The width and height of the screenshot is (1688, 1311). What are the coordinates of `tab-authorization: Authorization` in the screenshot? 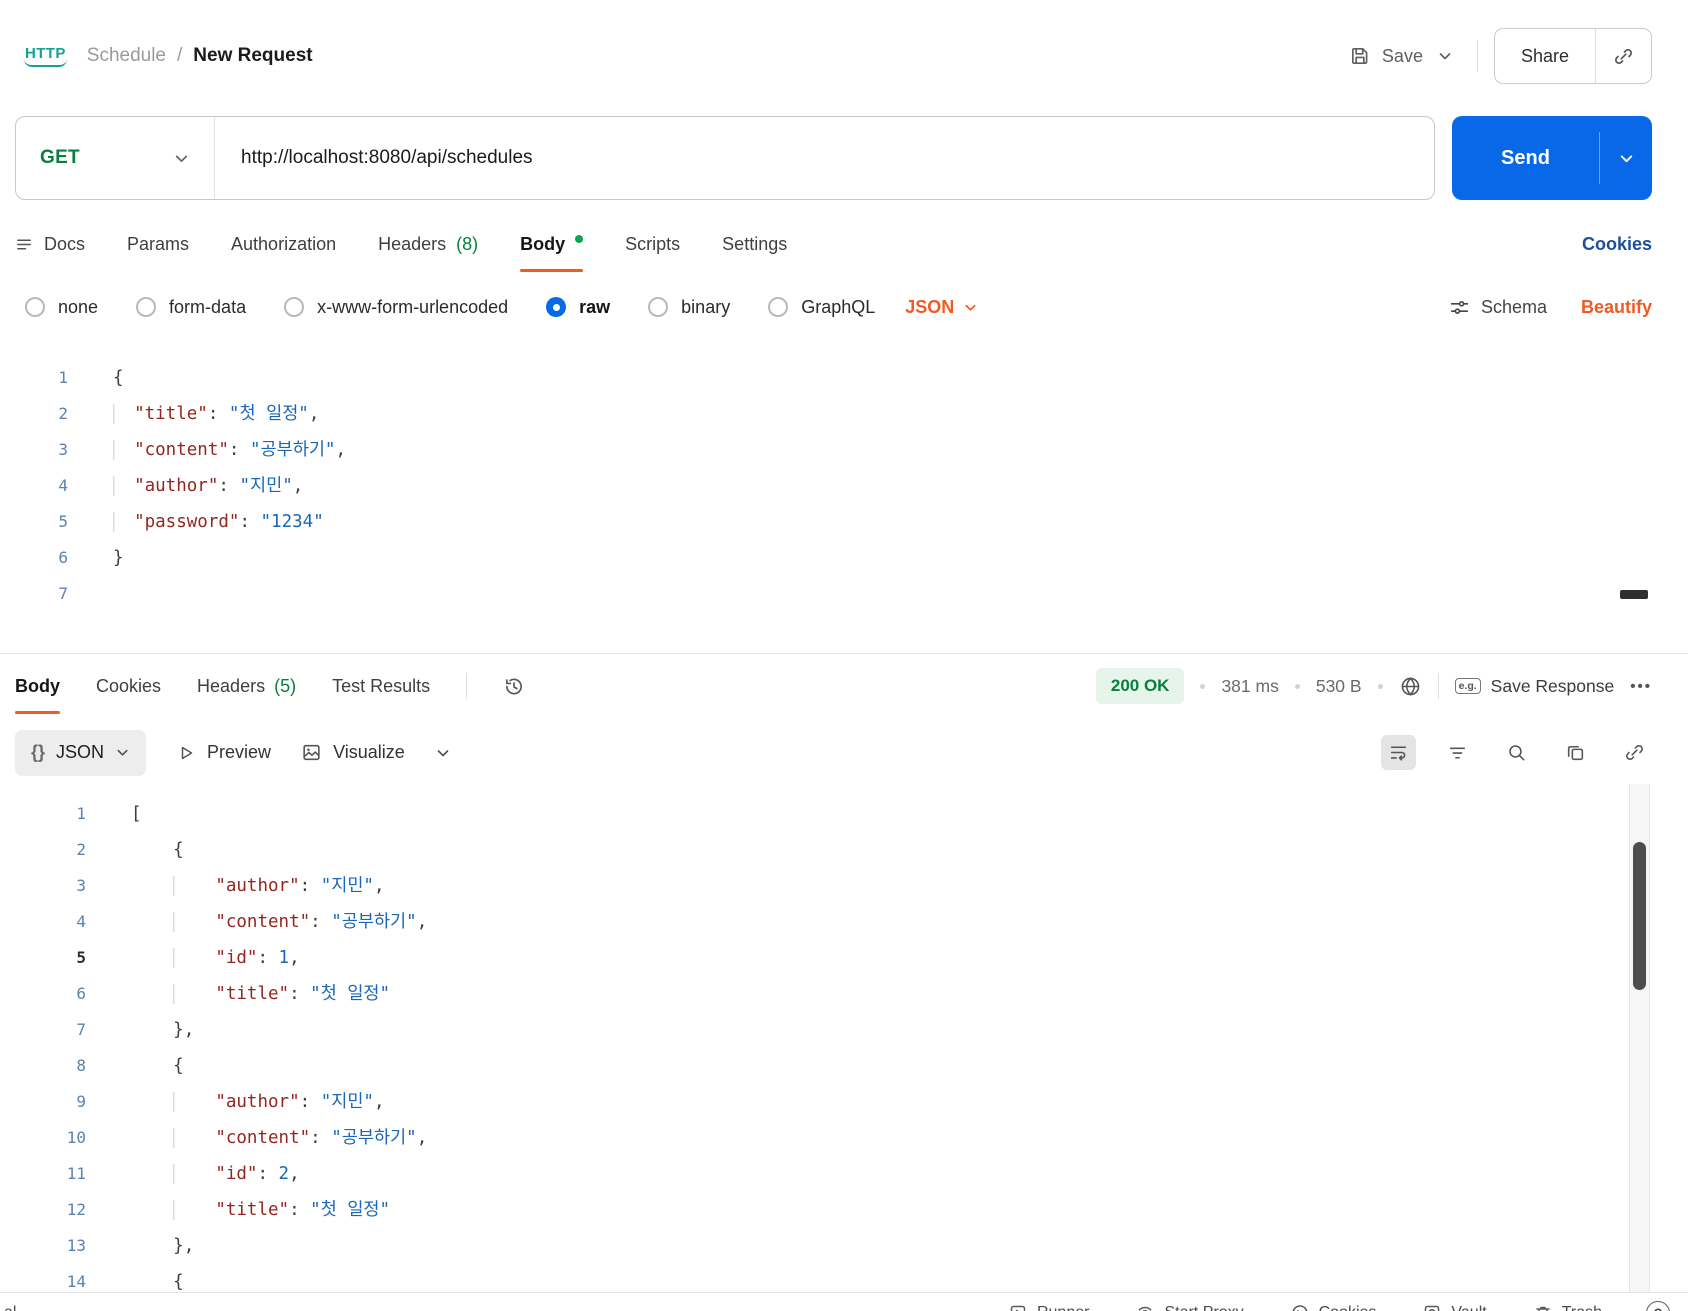 It's located at (283, 244).